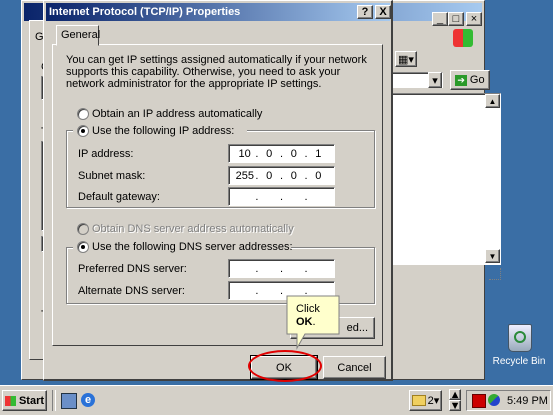 Image resolution: width=553 pixels, height=415 pixels. Describe the element at coordinates (293, 175) in the screenshot. I see `subnet-octet-3: 0` at that location.